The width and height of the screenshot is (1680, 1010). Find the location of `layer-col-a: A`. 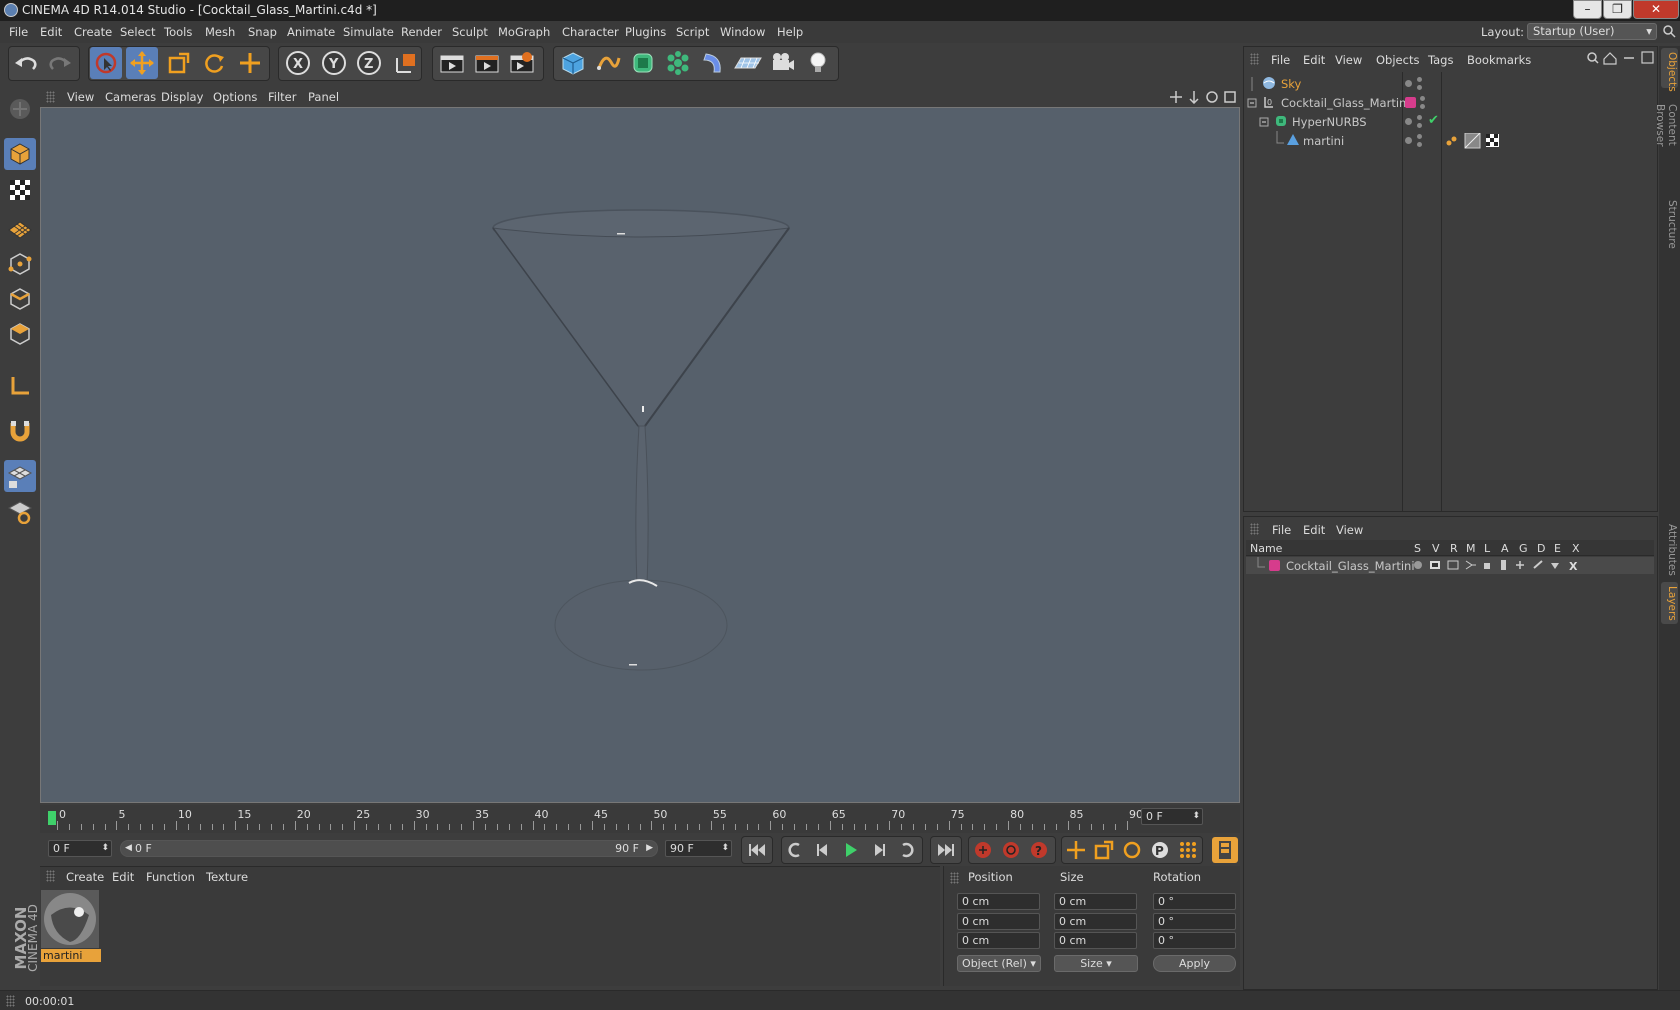

layer-col-a: A is located at coordinates (1505, 548).